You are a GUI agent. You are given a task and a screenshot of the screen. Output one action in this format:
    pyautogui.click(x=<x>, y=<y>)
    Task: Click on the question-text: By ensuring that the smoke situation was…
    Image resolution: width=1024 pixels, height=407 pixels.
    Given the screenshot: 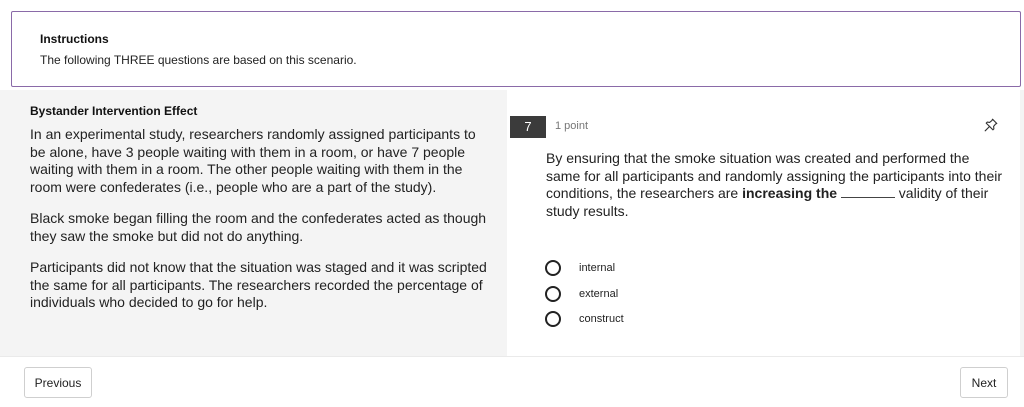 What is the action you would take?
    pyautogui.click(x=776, y=185)
    